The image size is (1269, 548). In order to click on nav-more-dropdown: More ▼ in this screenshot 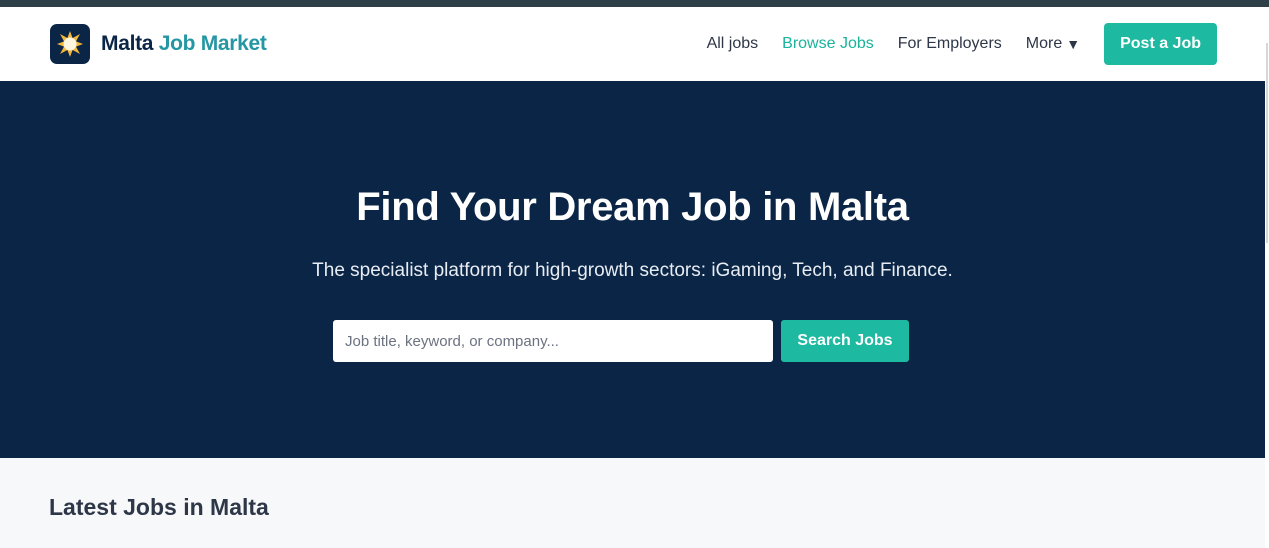, I will do `click(1053, 44)`.